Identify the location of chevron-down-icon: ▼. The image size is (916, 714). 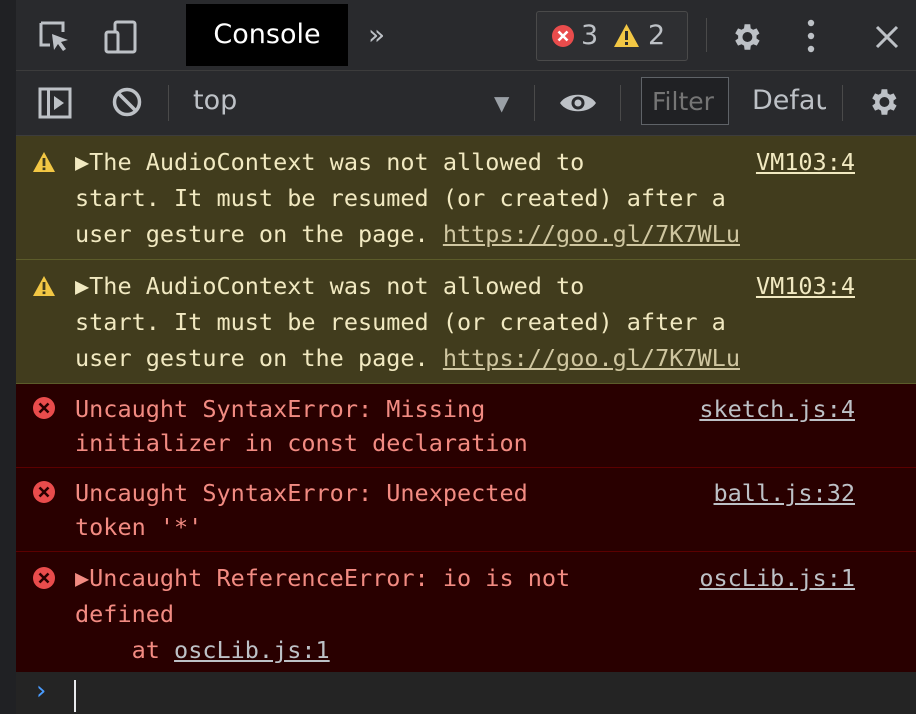
(501, 103).